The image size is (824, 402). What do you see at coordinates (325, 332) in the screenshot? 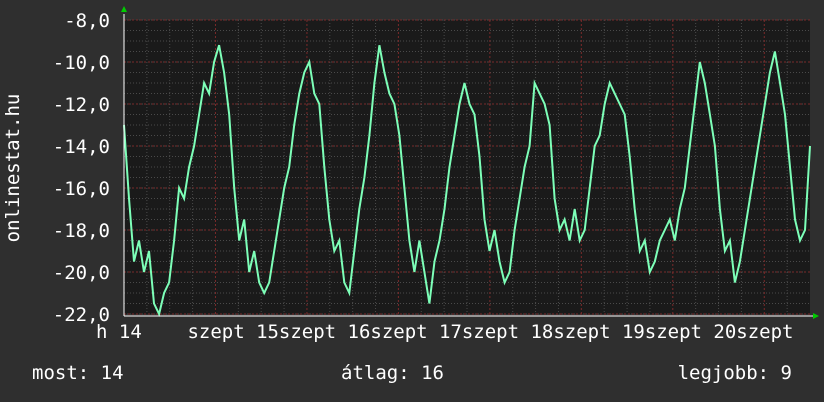
I see `x-tick-label: szept 16` at bounding box center [325, 332].